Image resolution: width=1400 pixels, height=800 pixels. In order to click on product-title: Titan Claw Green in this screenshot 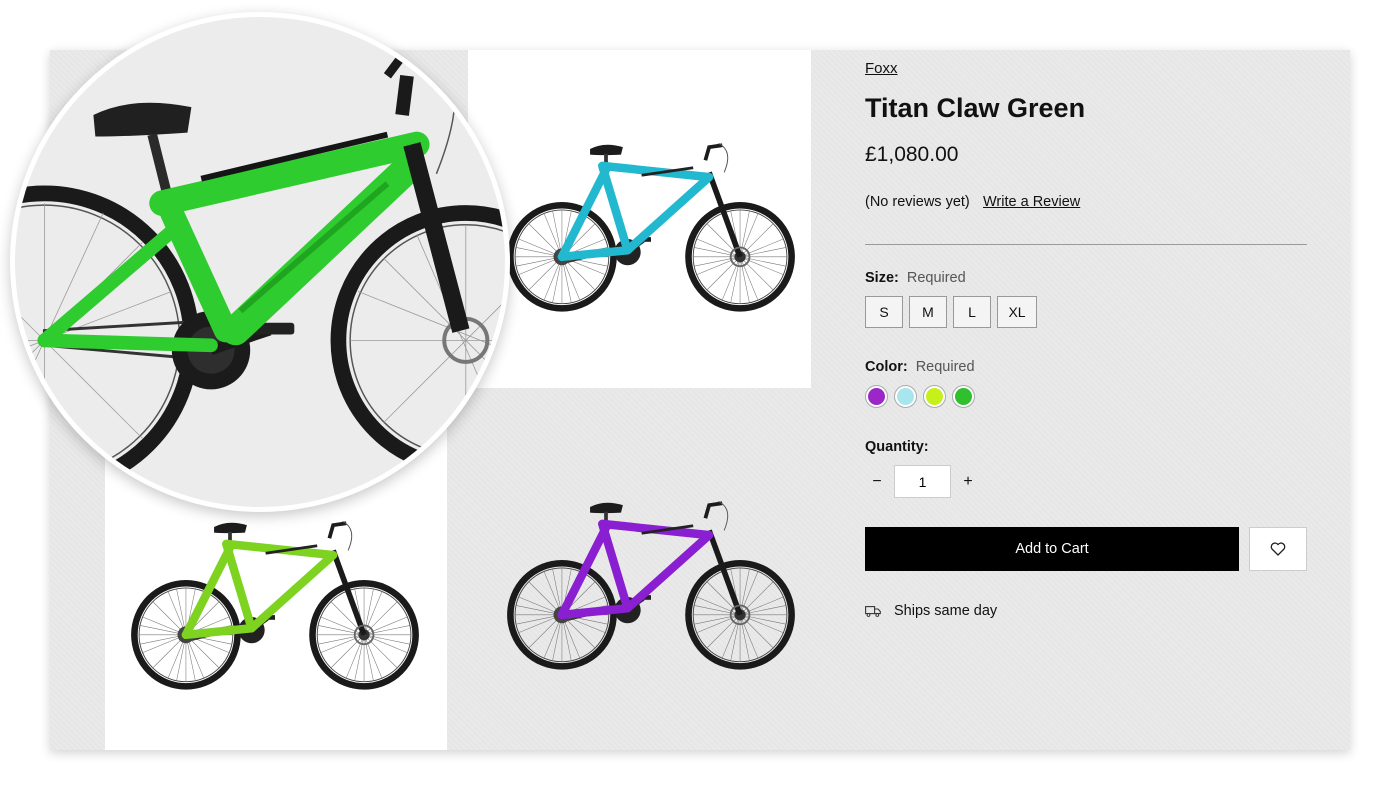, I will do `click(975, 108)`.